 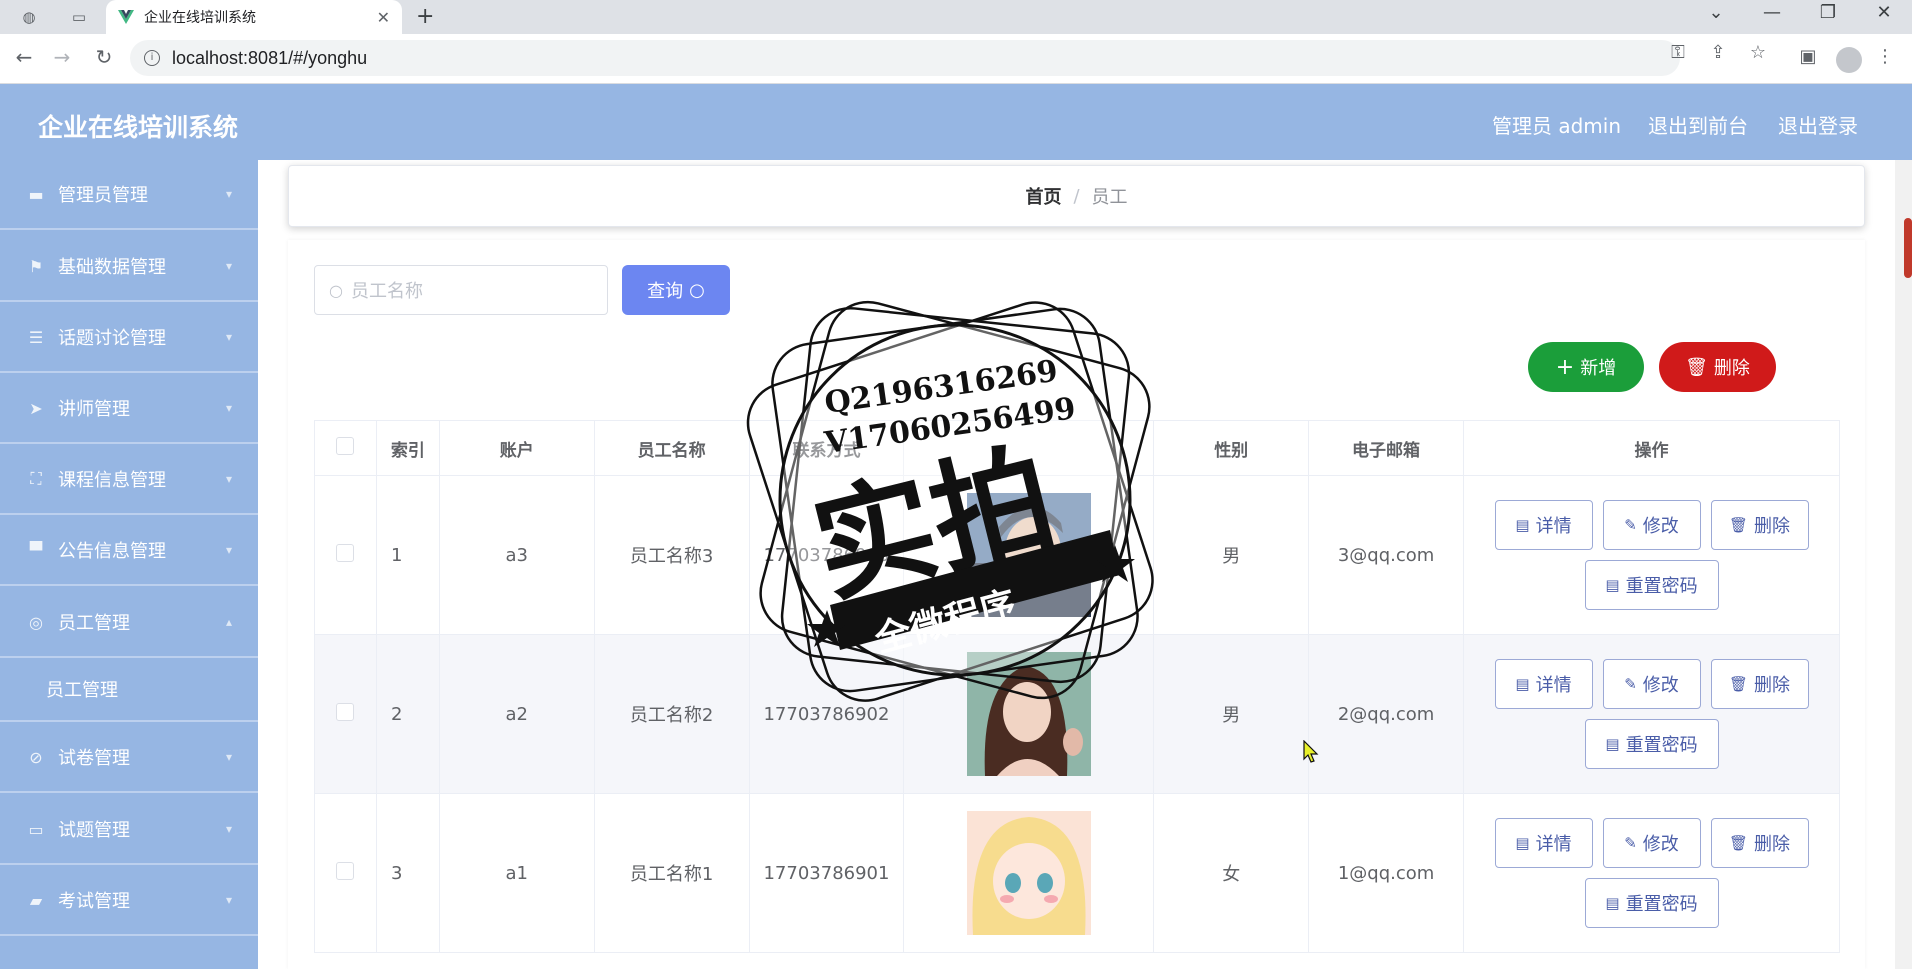 What do you see at coordinates (24, 57) in the screenshot?
I see `back-icon: ←` at bounding box center [24, 57].